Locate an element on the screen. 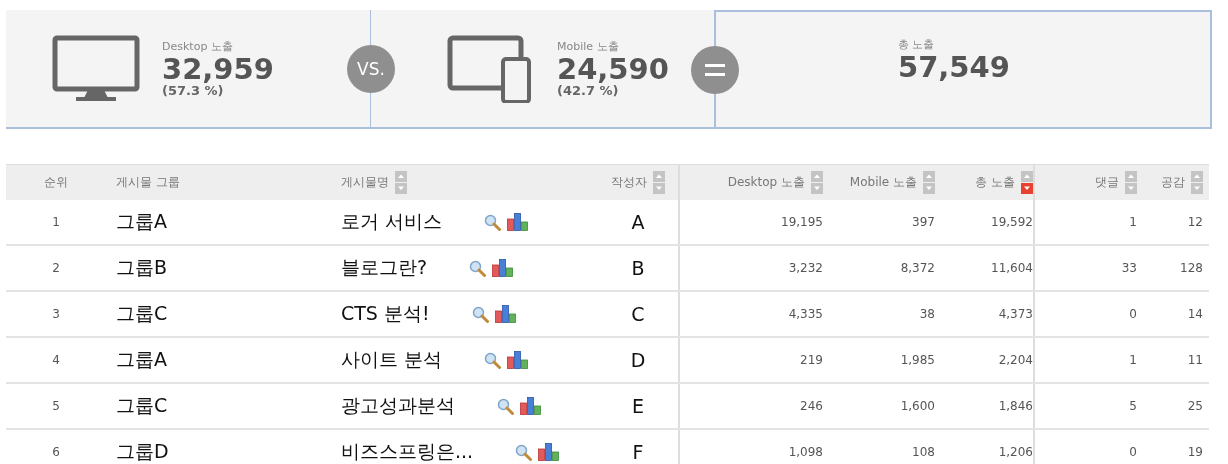 The image size is (1228, 464). desktop-cell: 19,195 is located at coordinates (802, 222).